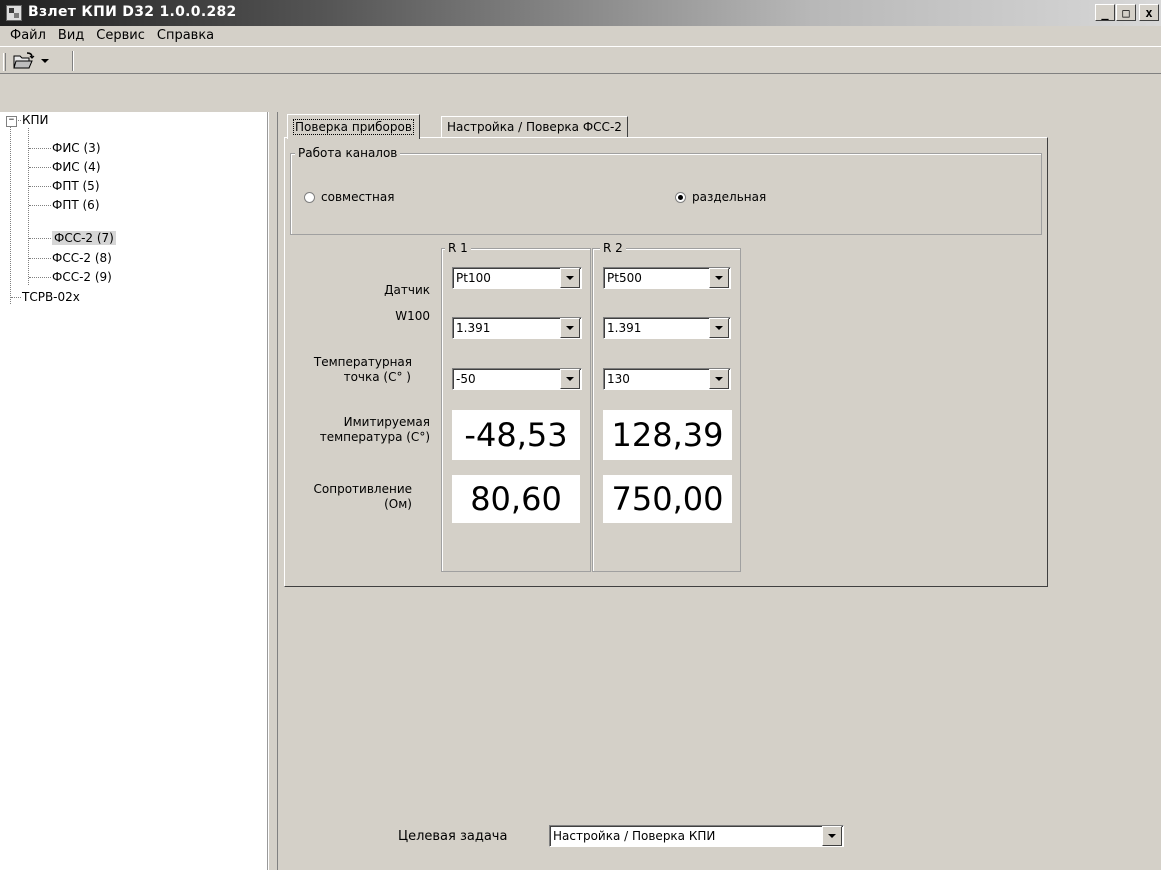 The width and height of the screenshot is (1161, 870). Describe the element at coordinates (667, 499) in the screenshot. I see `r2-resistance-value: 750,00` at that location.